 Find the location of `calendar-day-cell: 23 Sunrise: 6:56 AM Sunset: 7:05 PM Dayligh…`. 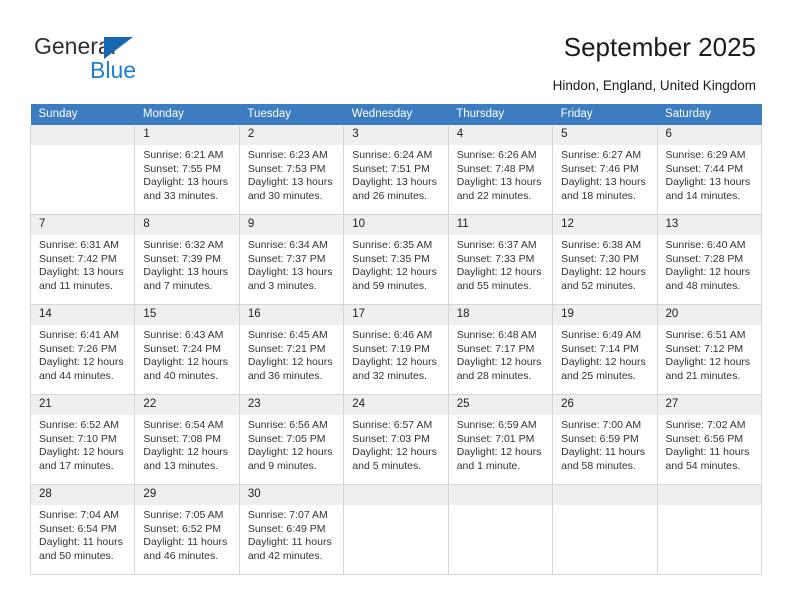

calendar-day-cell: 23 Sunrise: 6:56 AM Sunset: 7:05 PM Dayligh… is located at coordinates (291, 439).